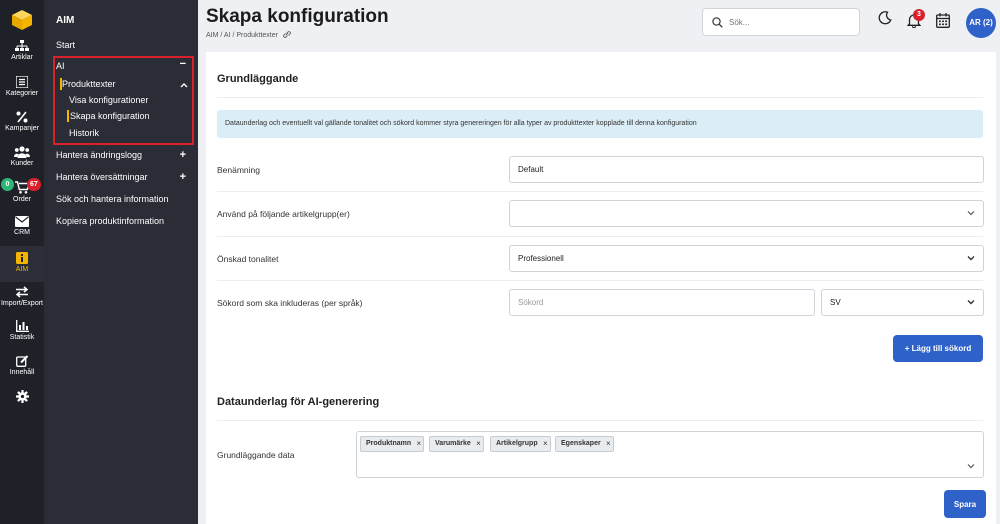 The width and height of the screenshot is (1000, 524). Describe the element at coordinates (22, 57) in the screenshot. I see `rail-label: Artiklar` at that location.